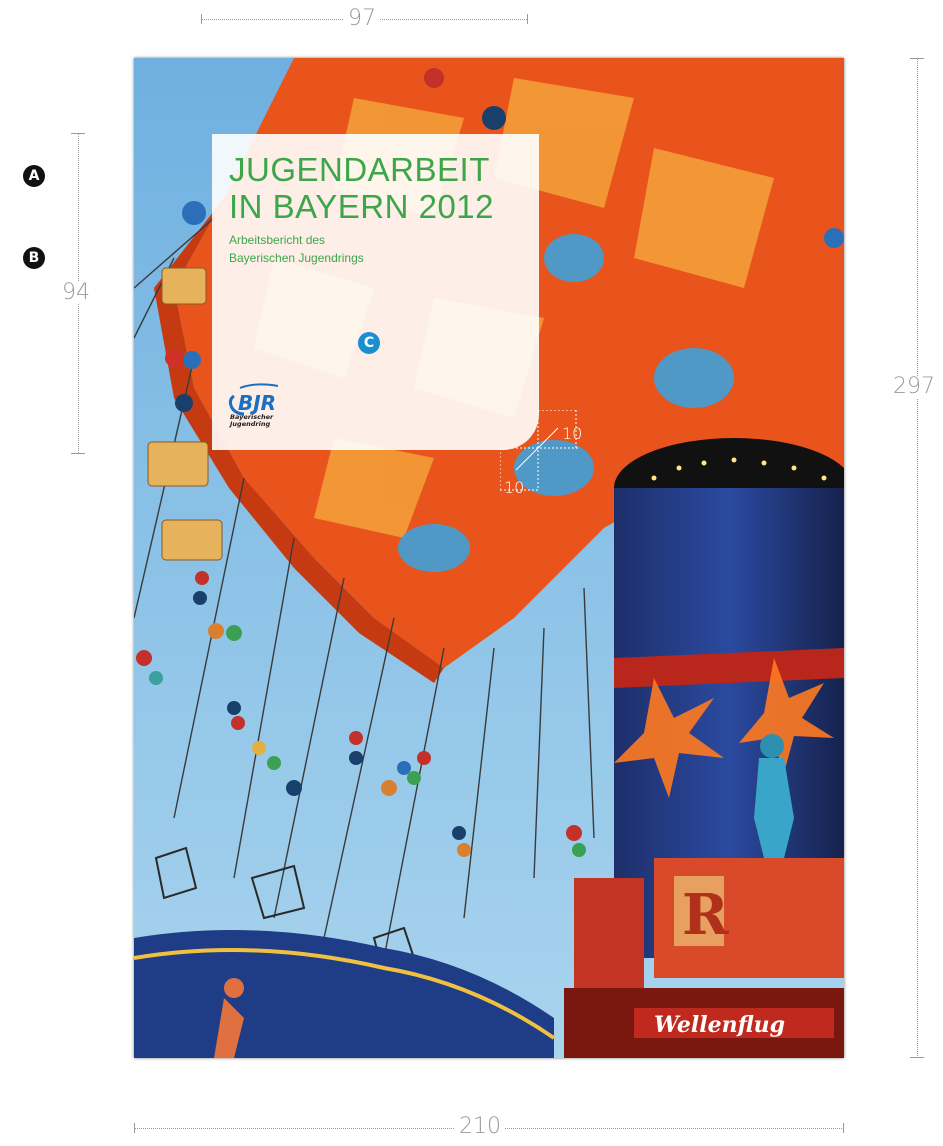 This screenshot has width=943, height=1146. I want to click on marker-c: C, so click(369, 343).